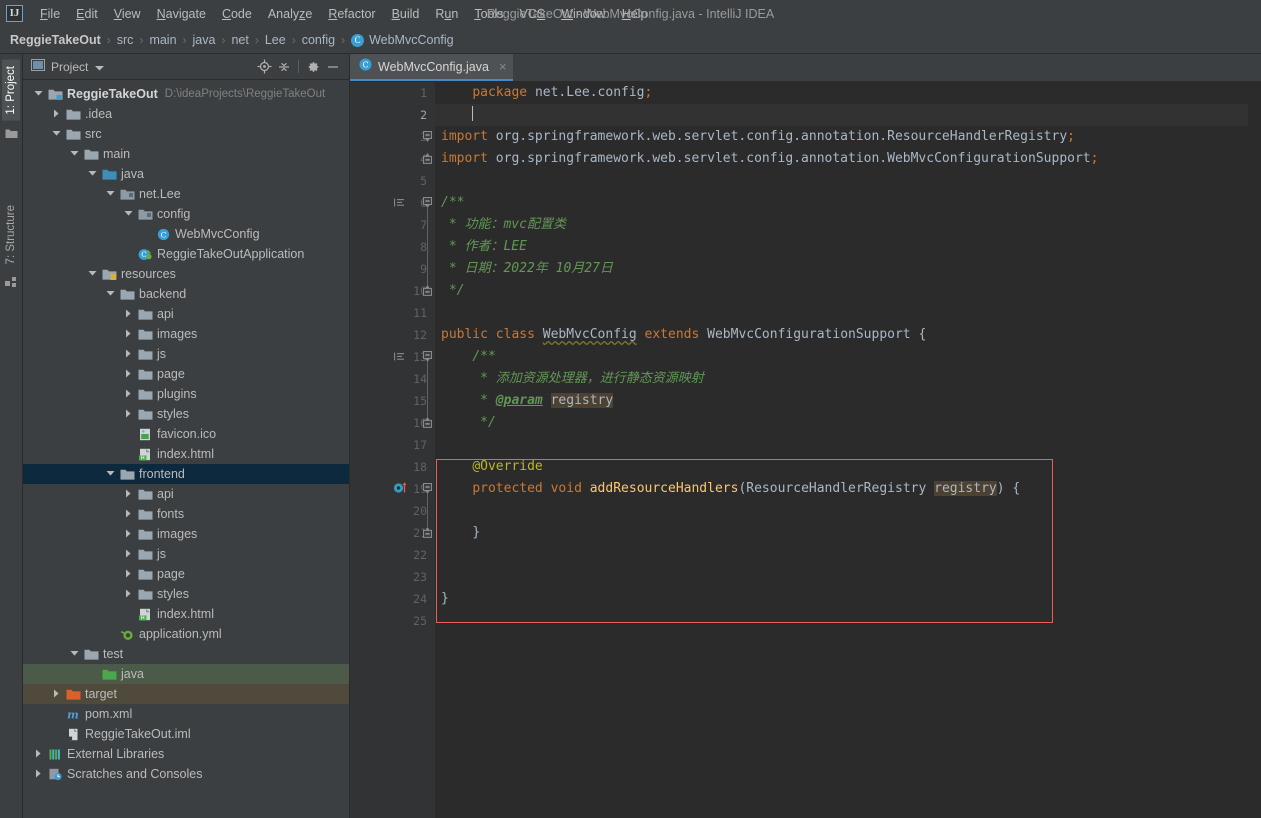 The width and height of the screenshot is (1261, 818). I want to click on tree-item-target: target, so click(186, 694).